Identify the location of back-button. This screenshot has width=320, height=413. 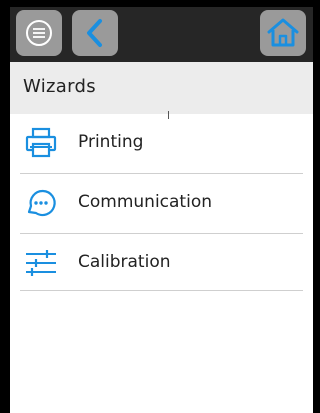
(95, 33).